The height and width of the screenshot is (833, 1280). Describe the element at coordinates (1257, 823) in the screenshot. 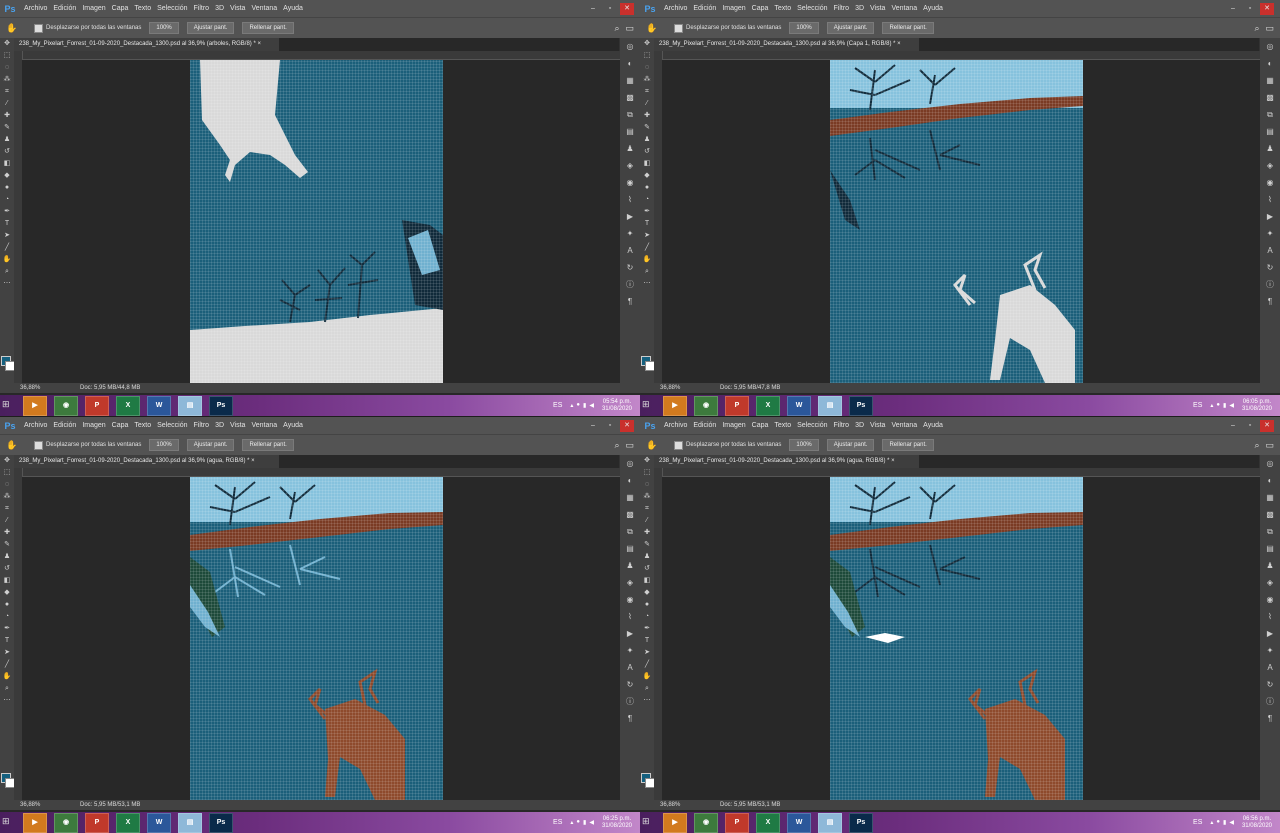

I see `taskbar-clock: 06:56 p.m. 31/08/2020` at that location.